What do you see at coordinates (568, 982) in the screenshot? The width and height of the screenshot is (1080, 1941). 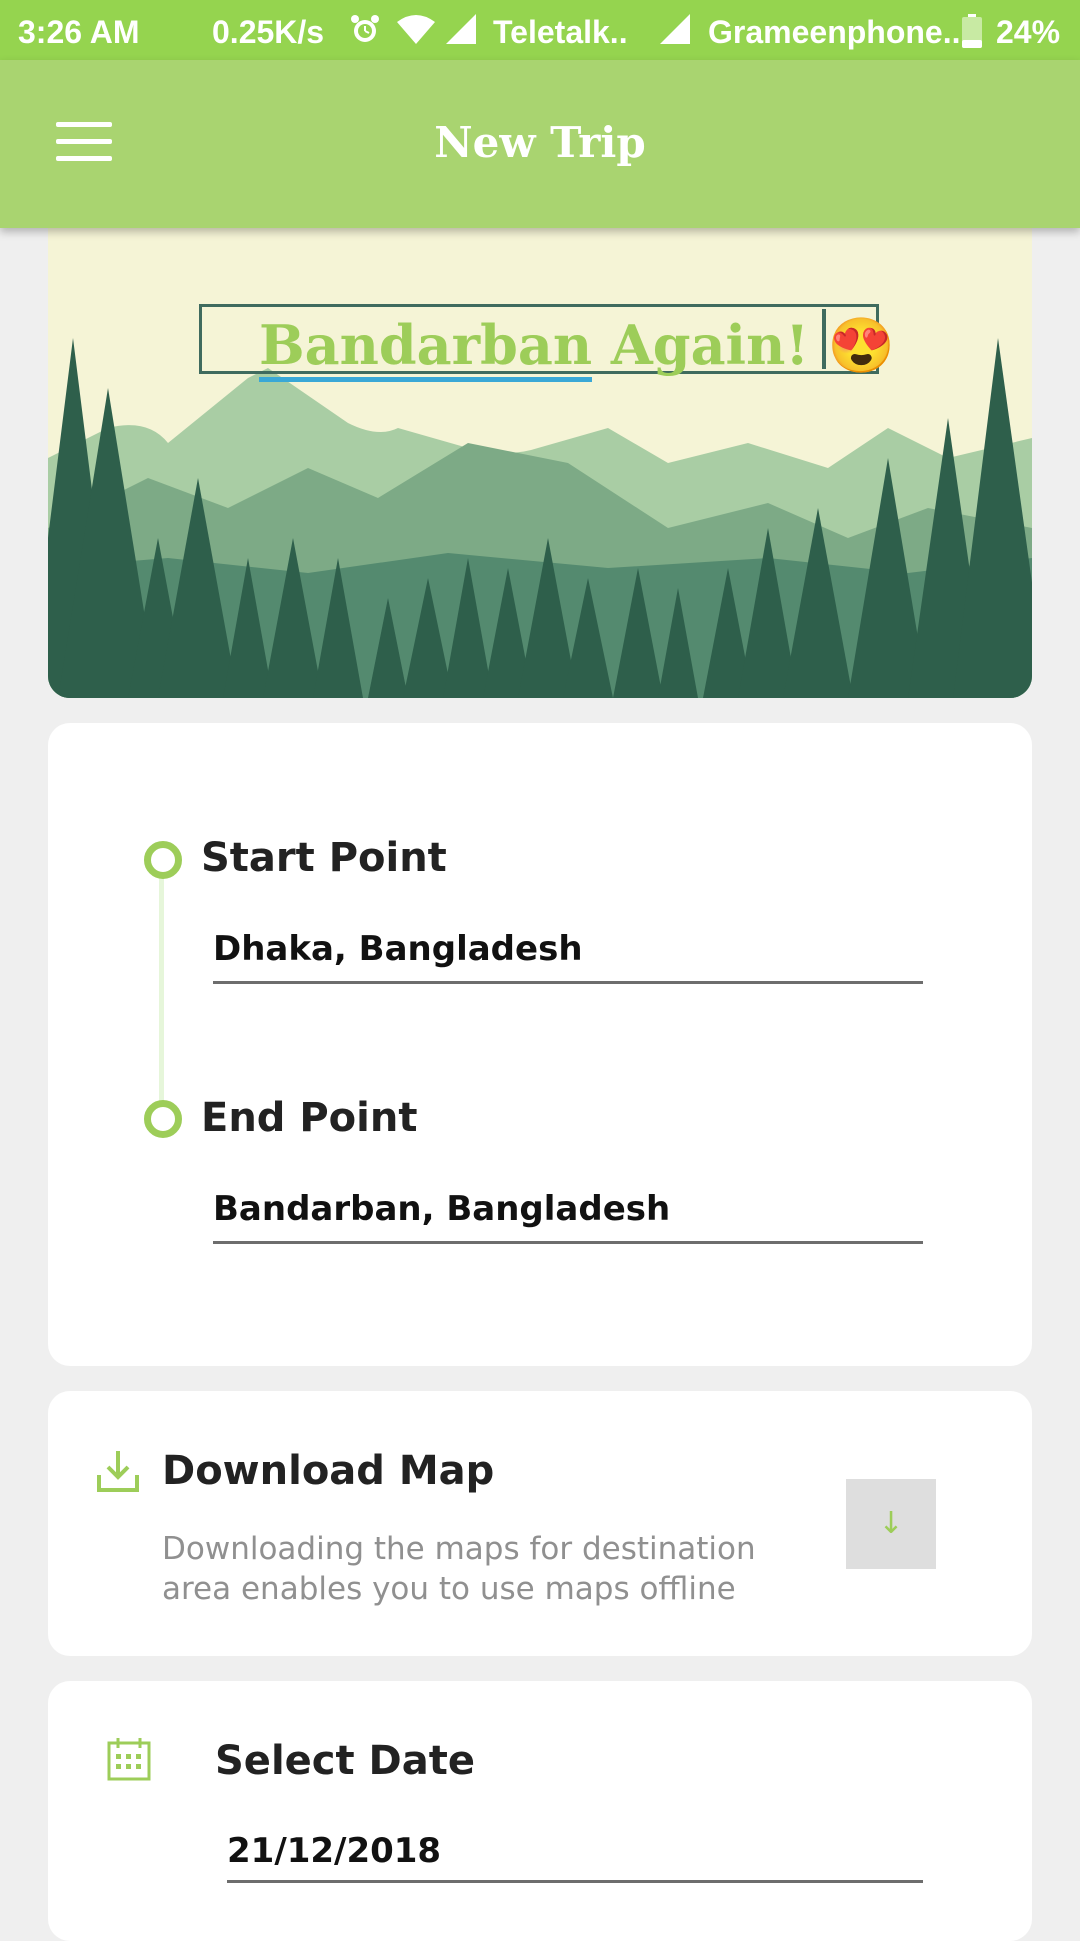 I see `start-point-field-underline` at bounding box center [568, 982].